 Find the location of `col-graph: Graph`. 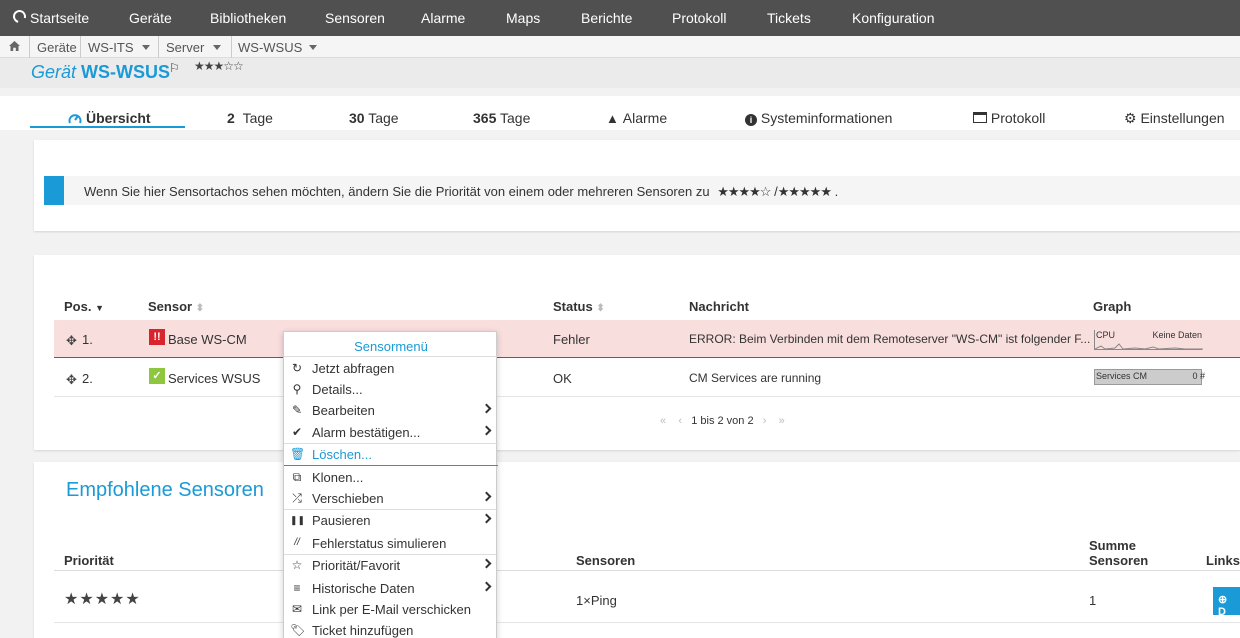

col-graph: Graph is located at coordinates (1112, 306).